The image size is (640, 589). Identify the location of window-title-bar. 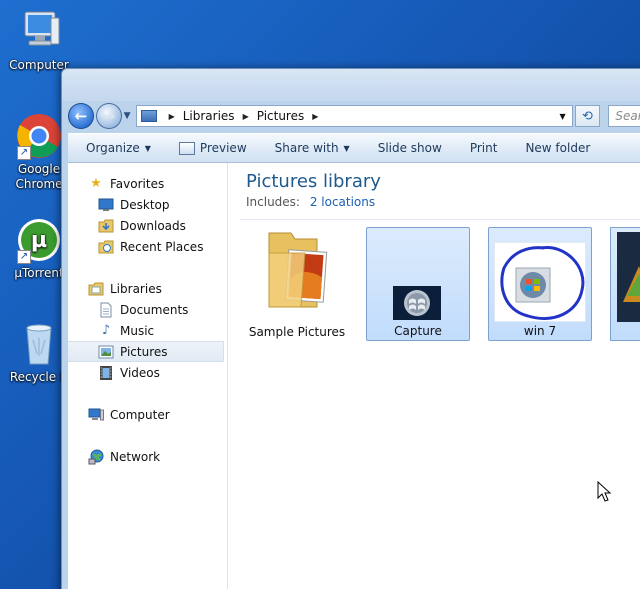
(351, 85).